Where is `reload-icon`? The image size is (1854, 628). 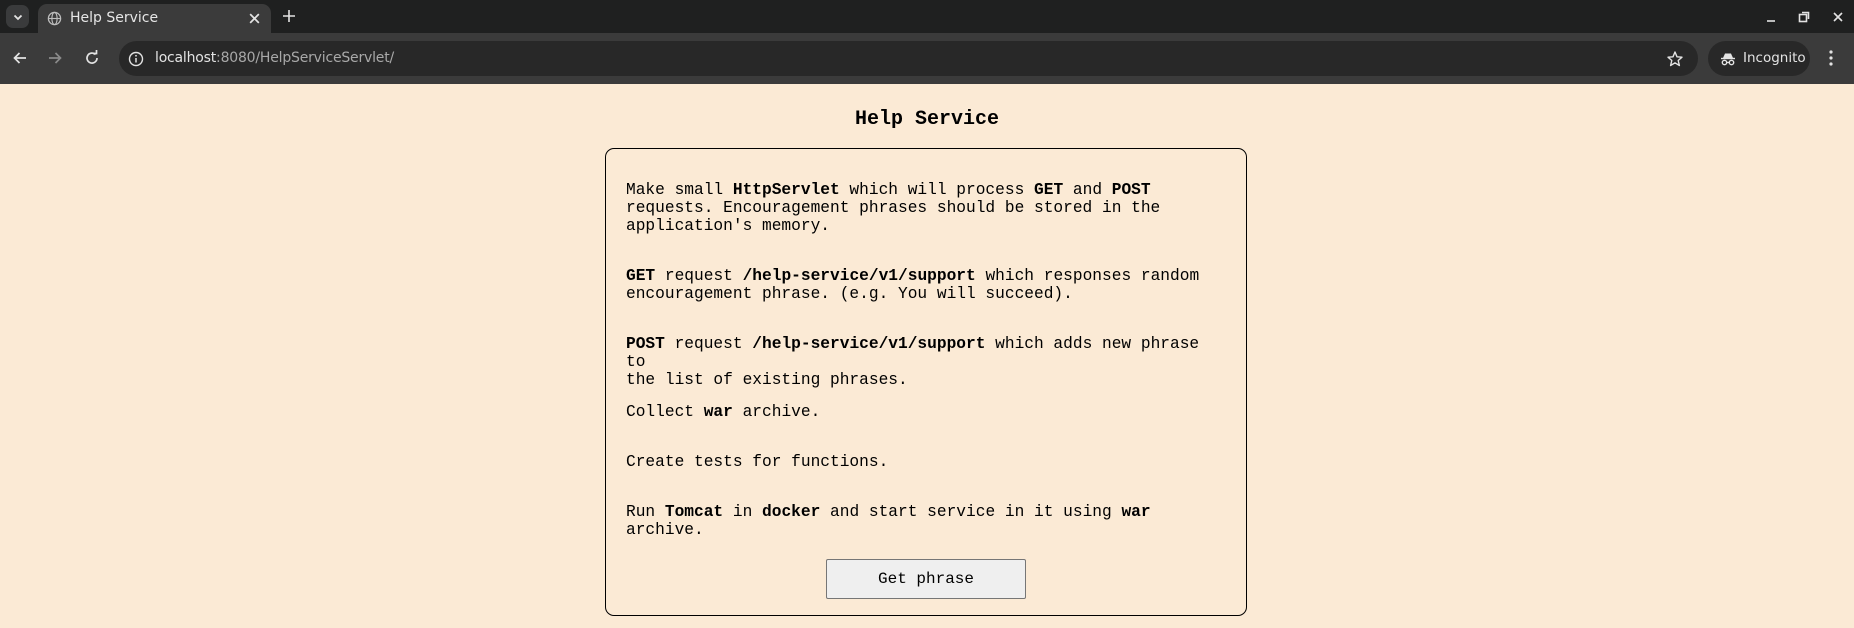 reload-icon is located at coordinates (92, 58).